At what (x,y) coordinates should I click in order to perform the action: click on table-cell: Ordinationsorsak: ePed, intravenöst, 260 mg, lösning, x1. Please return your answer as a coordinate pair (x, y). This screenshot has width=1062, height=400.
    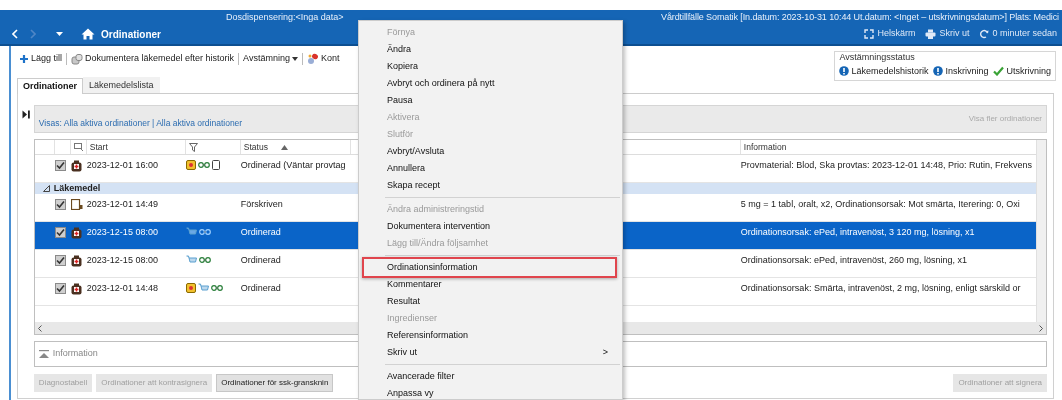
    Looking at the image, I should click on (853, 260).